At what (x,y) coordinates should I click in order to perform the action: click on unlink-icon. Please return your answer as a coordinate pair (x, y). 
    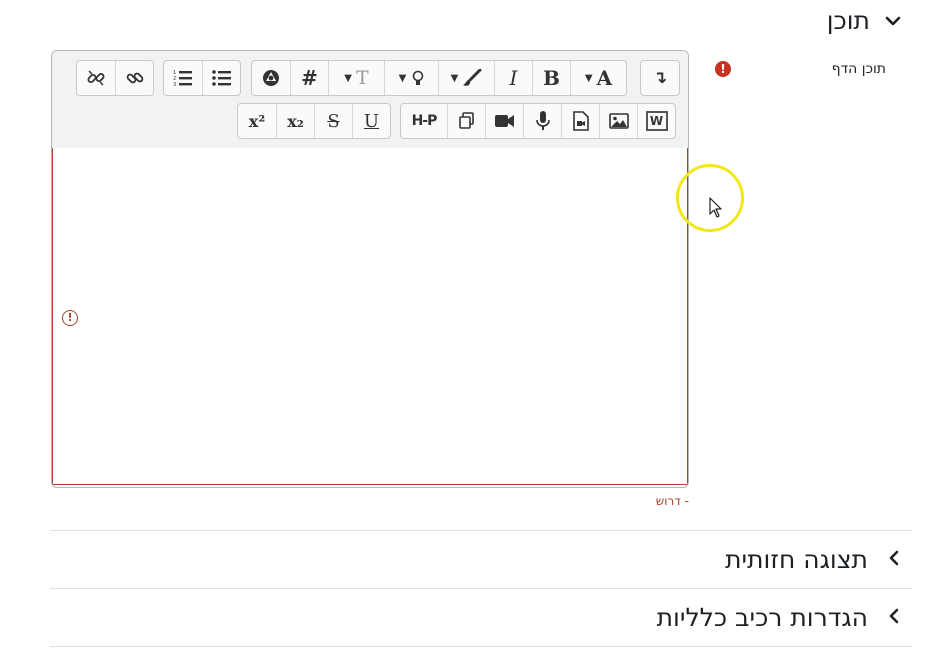
    Looking at the image, I should click on (96, 78).